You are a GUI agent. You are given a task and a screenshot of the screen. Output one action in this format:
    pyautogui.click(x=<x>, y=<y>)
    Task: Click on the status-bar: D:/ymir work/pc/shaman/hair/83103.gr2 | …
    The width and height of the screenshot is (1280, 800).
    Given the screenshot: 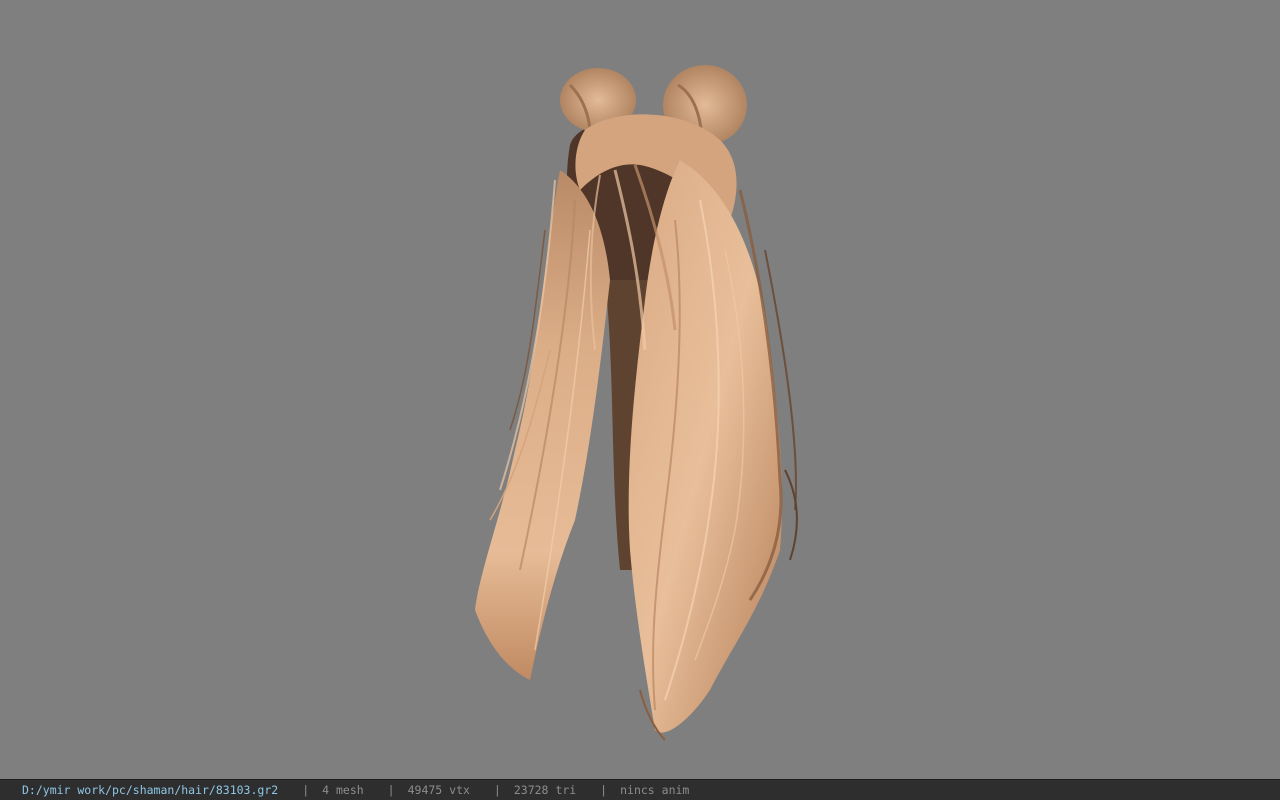 What is the action you would take?
    pyautogui.click(x=640, y=789)
    